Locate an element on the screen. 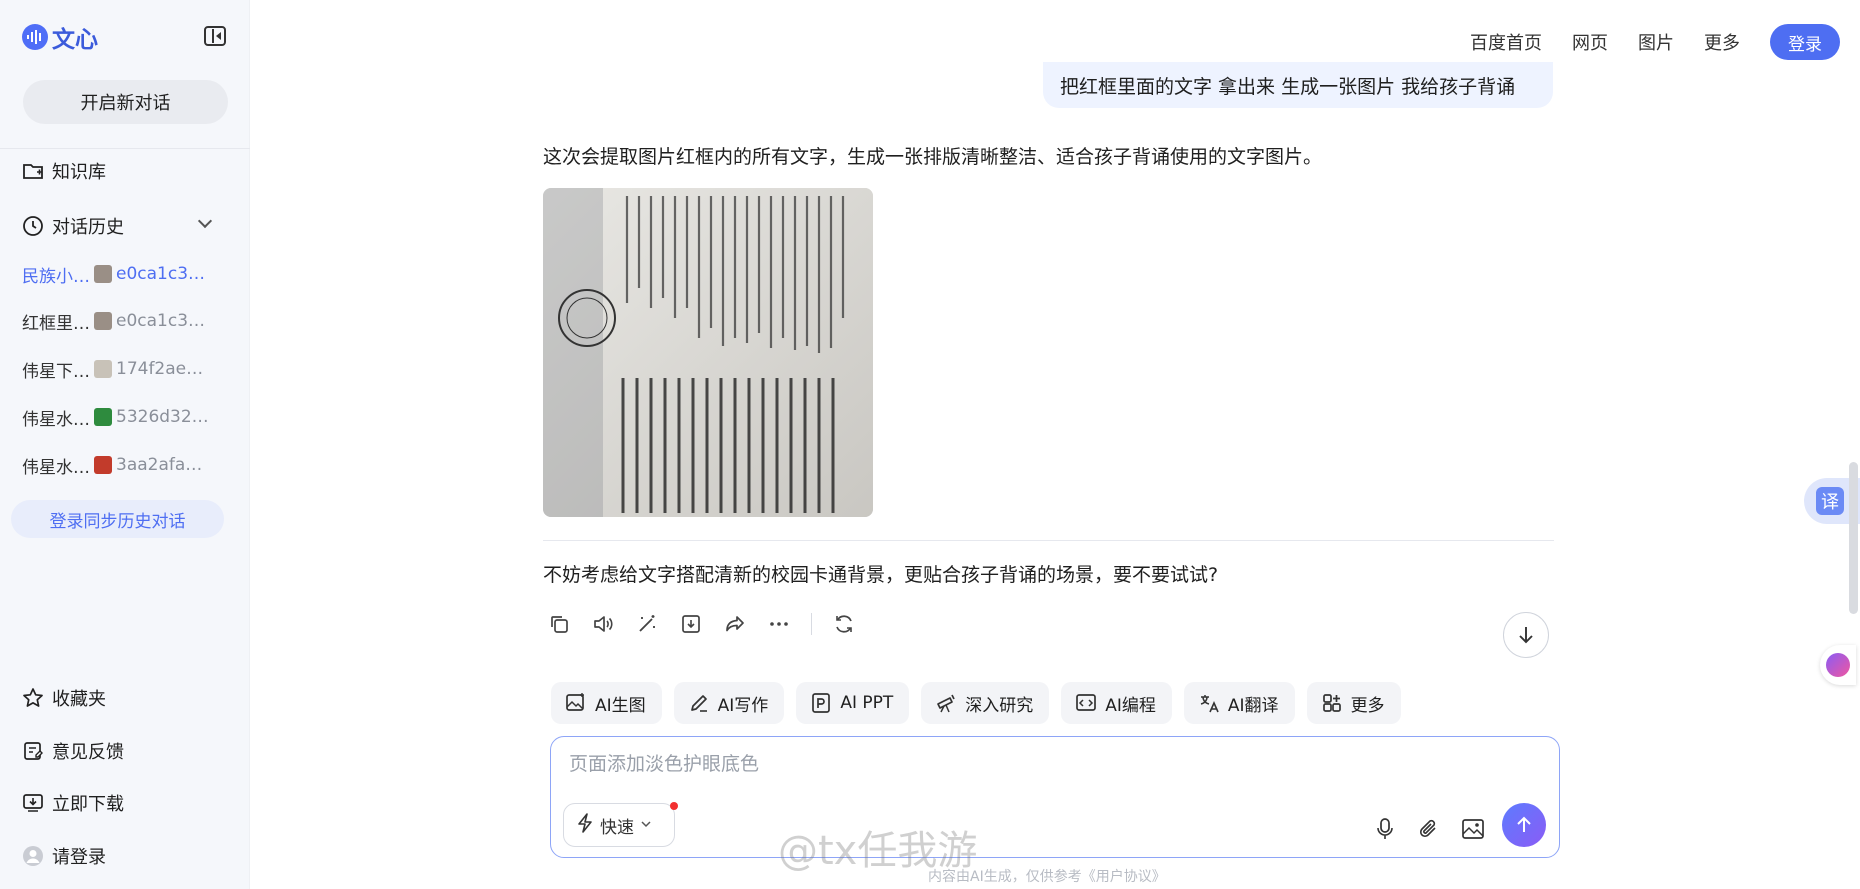  top-nav: 百度首页 网页 图片 更多 登录 is located at coordinates (1655, 42).